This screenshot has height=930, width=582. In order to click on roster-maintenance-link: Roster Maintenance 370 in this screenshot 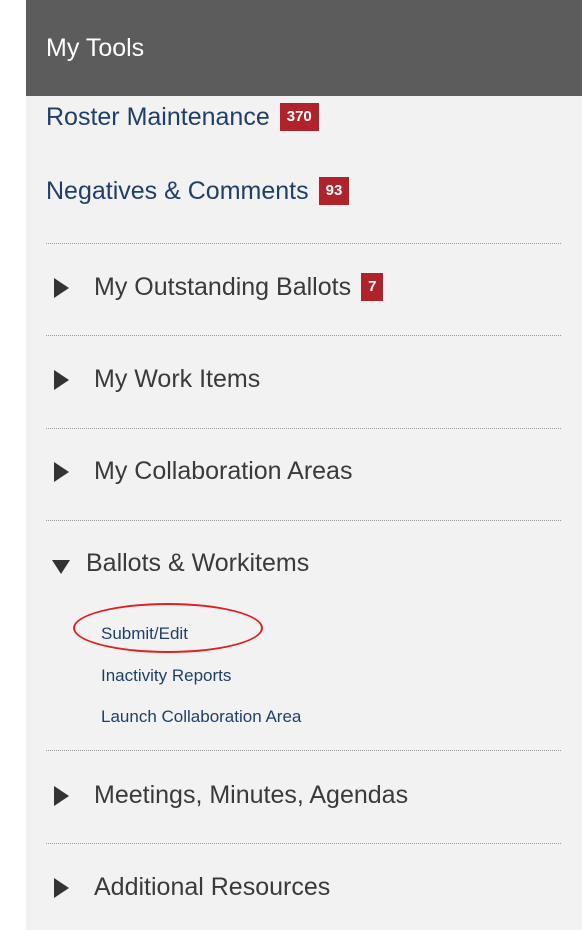, I will do `click(182, 117)`.